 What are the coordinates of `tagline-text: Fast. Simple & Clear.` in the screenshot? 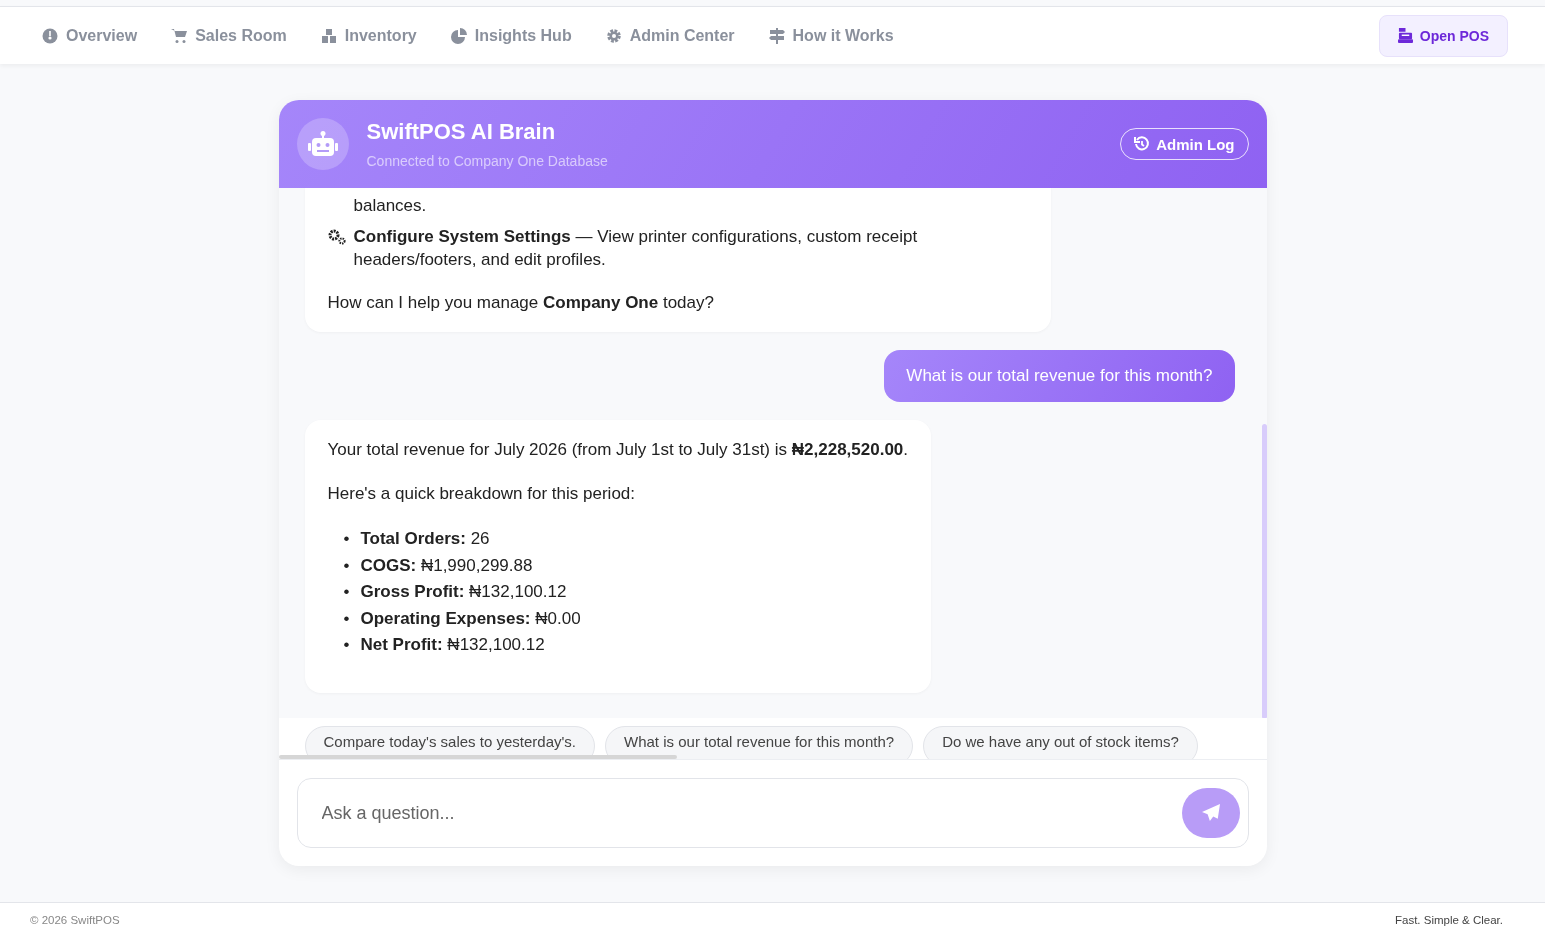 It's located at (1449, 920).